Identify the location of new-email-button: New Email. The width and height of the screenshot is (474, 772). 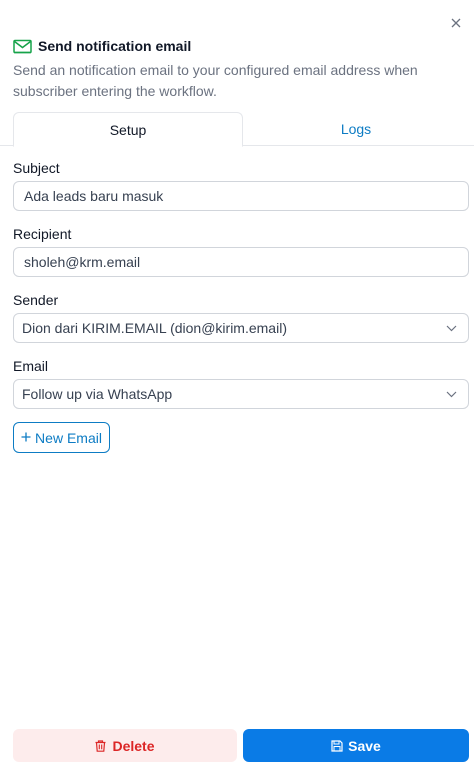
(61, 437).